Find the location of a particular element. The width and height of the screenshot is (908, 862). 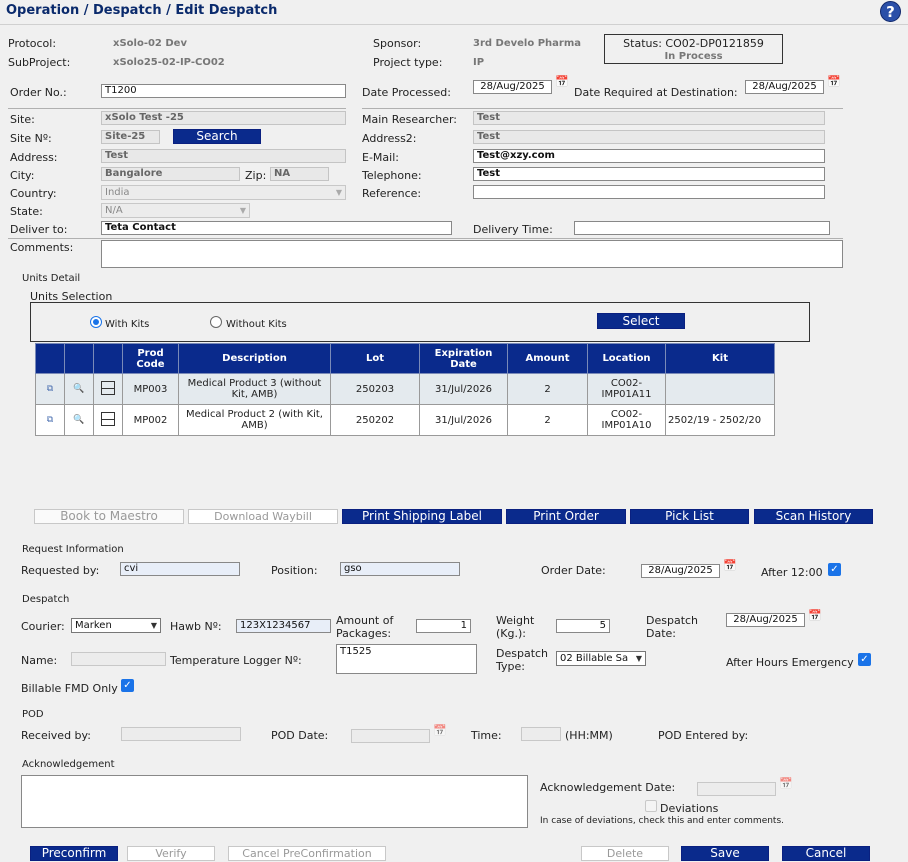

save-button: Save is located at coordinates (725, 853).